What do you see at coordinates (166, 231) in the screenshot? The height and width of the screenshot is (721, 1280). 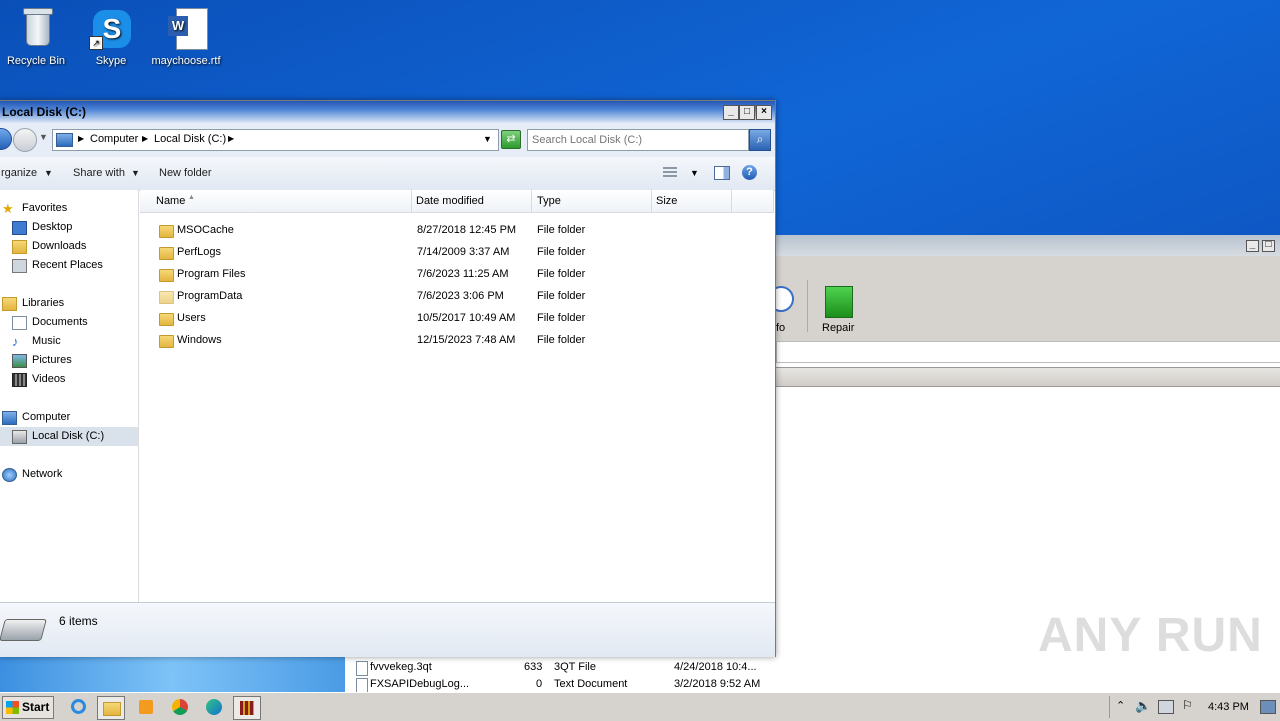 I see `folder-locked-icon` at bounding box center [166, 231].